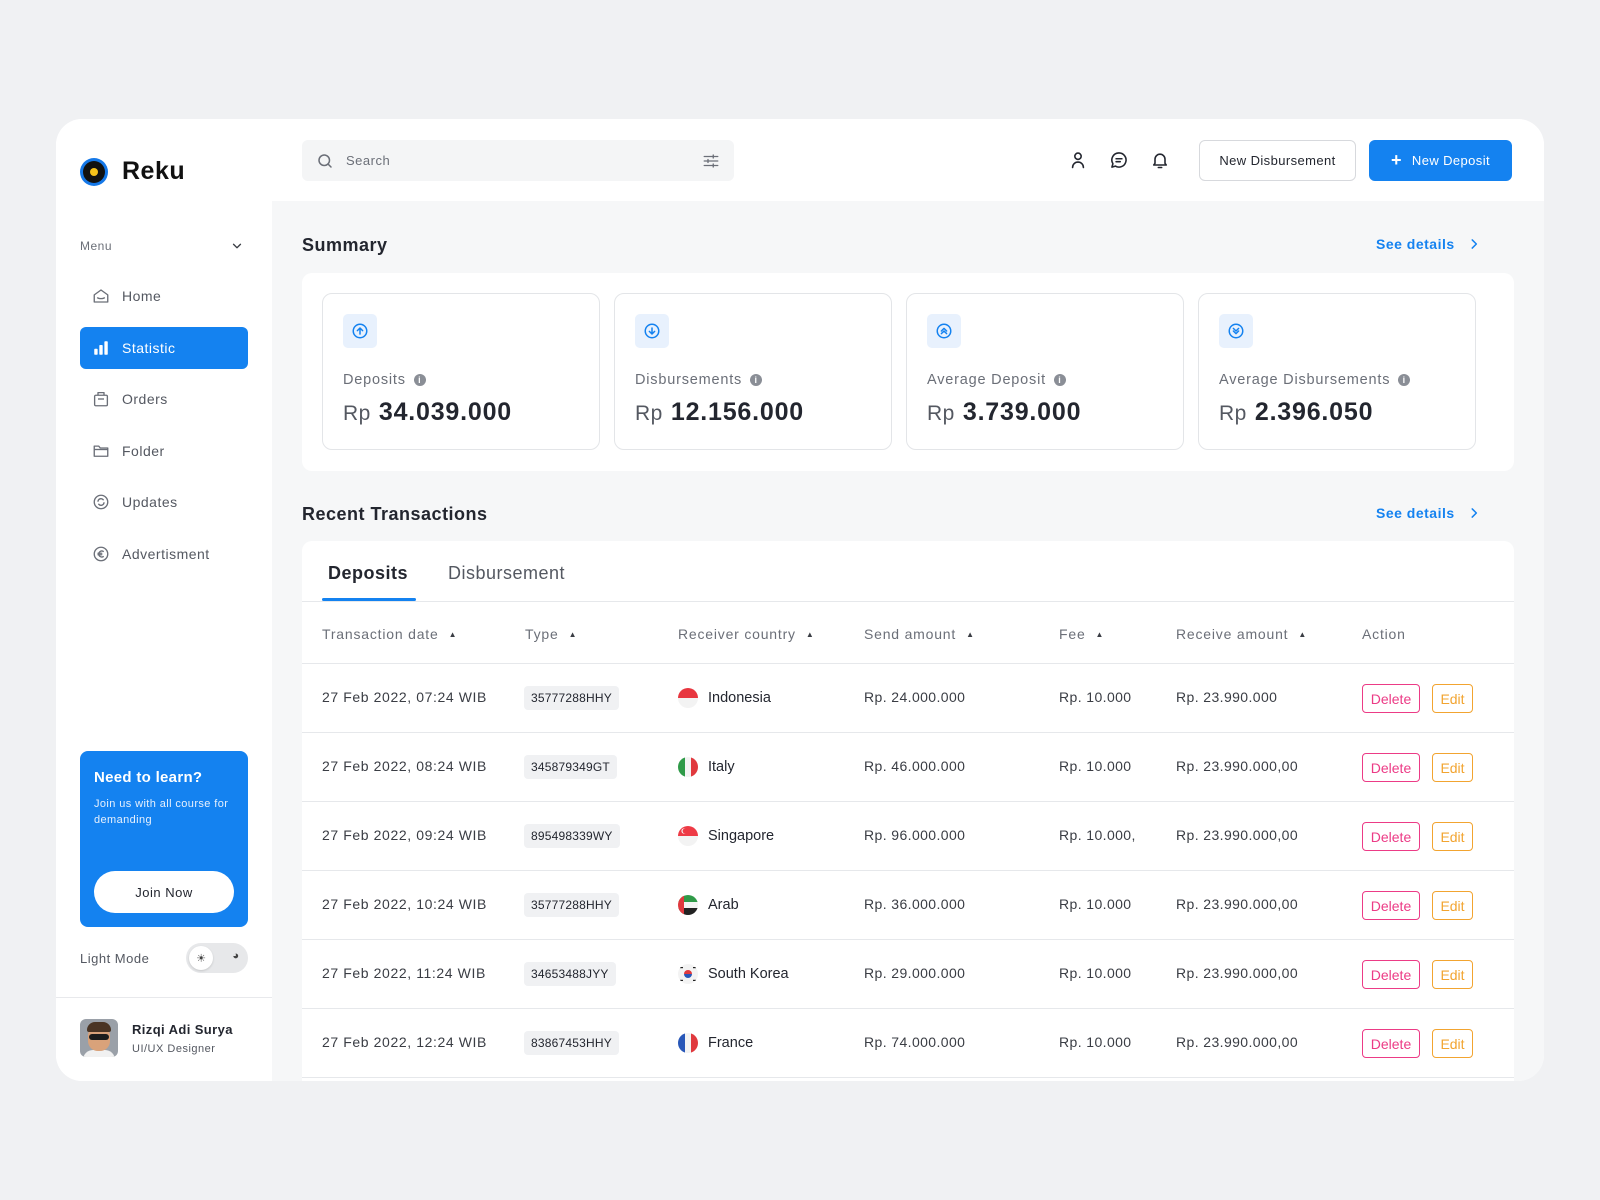  Describe the element at coordinates (1337, 371) in the screenshot. I see `summary-card-average-disbursements: Average Disbursements i Rp 2.396.050` at that location.